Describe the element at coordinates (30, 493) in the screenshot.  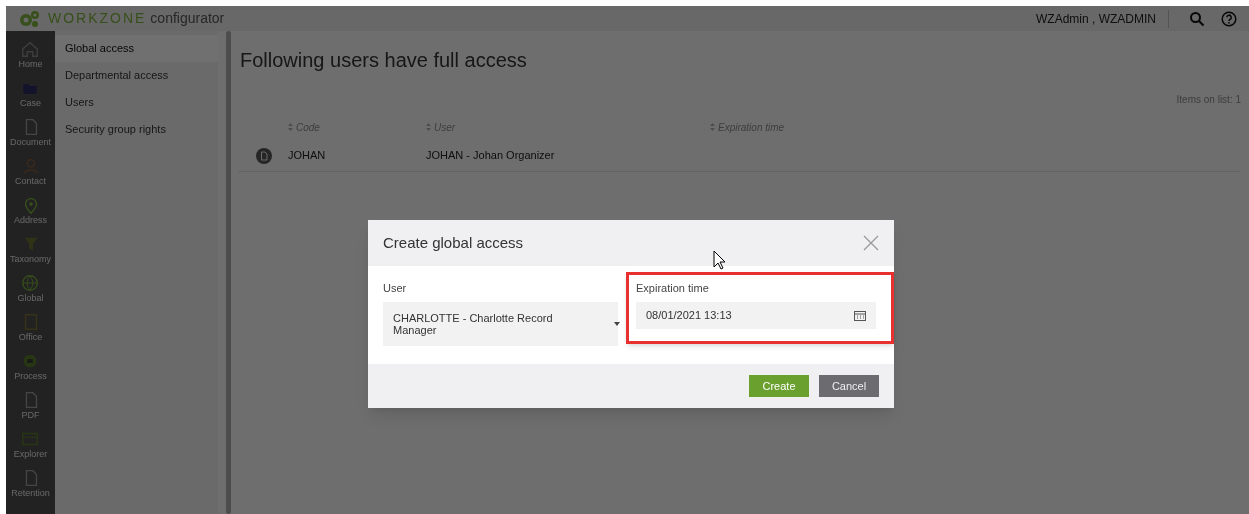
I see `nav-label: Retention` at that location.